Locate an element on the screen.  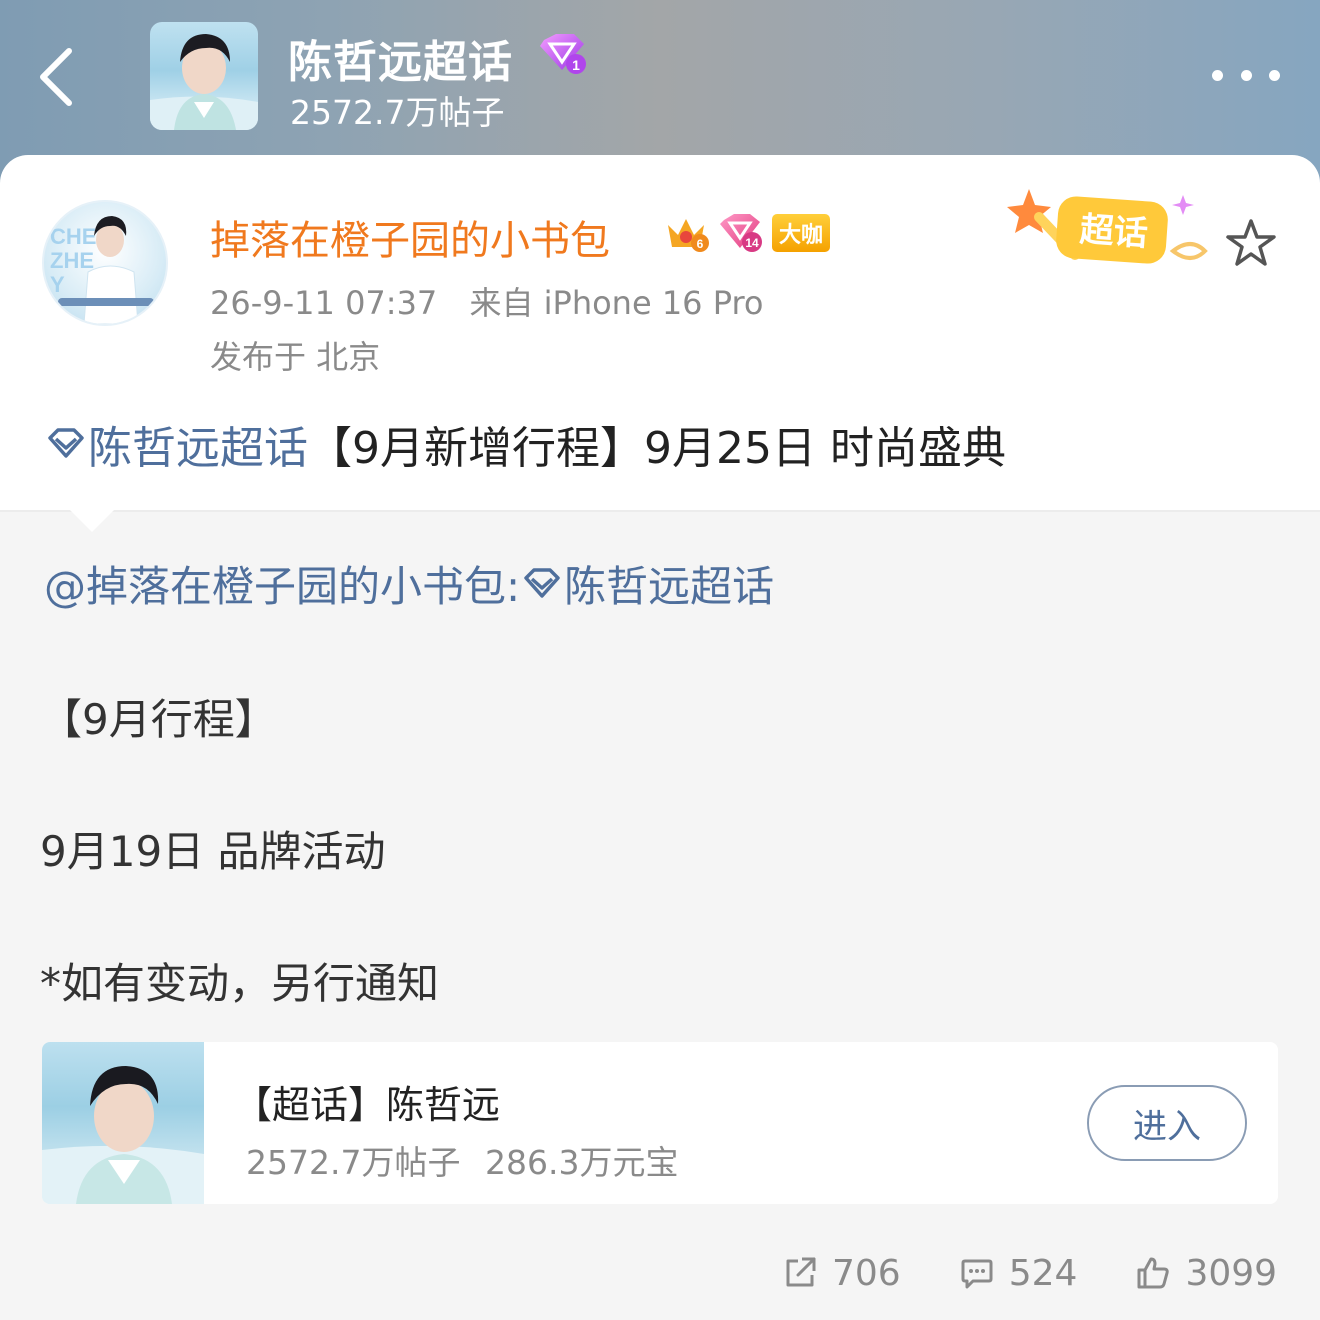
quoted-header: @掉落在橙子园的小书包: 陈哲远超话 is located at coordinates (409, 583).